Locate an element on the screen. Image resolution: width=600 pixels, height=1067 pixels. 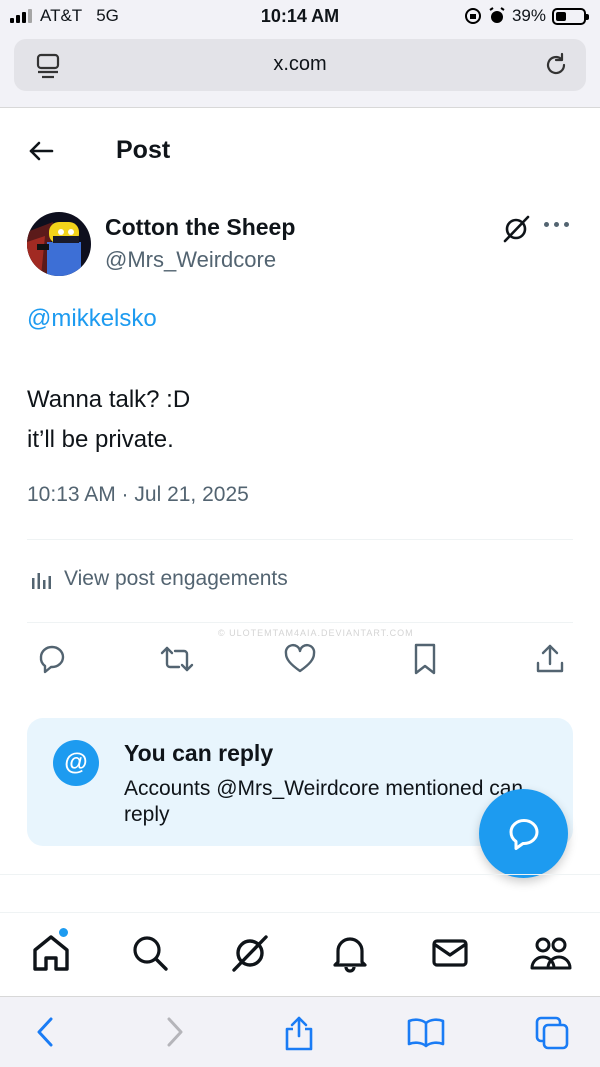
reply-card-title: You can reply is located at coordinates (199, 753).